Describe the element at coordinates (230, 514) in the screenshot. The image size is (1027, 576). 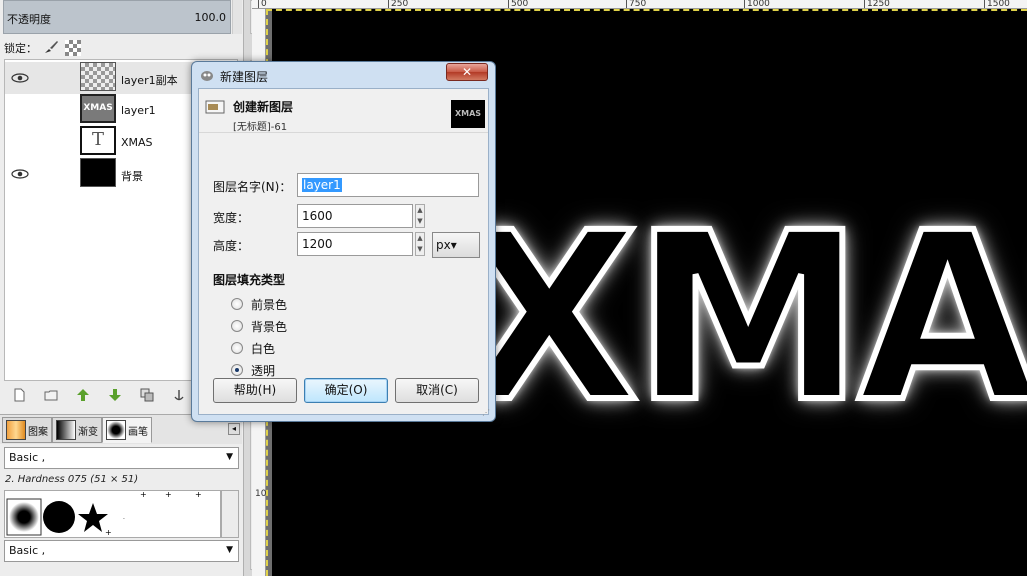
I see `brush-scrollbar` at that location.